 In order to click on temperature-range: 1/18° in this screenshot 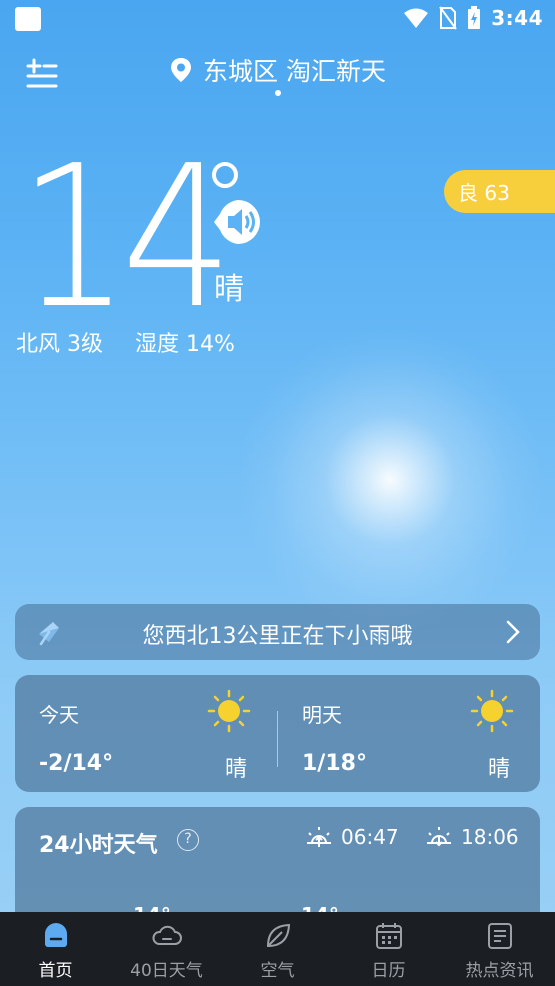, I will do `click(334, 763)`.